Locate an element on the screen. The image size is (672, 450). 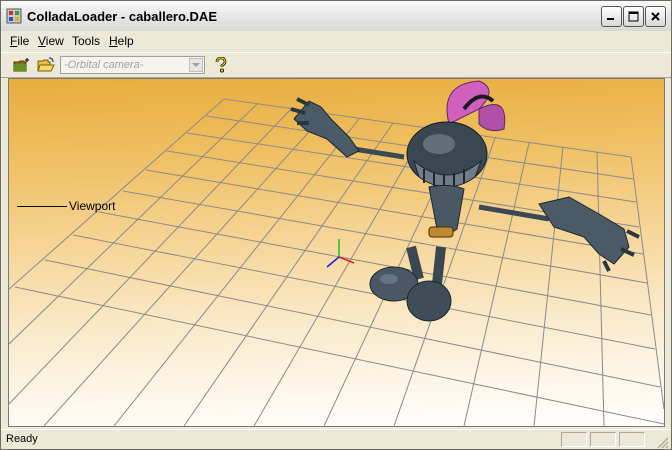
maximize-button is located at coordinates (633, 16).